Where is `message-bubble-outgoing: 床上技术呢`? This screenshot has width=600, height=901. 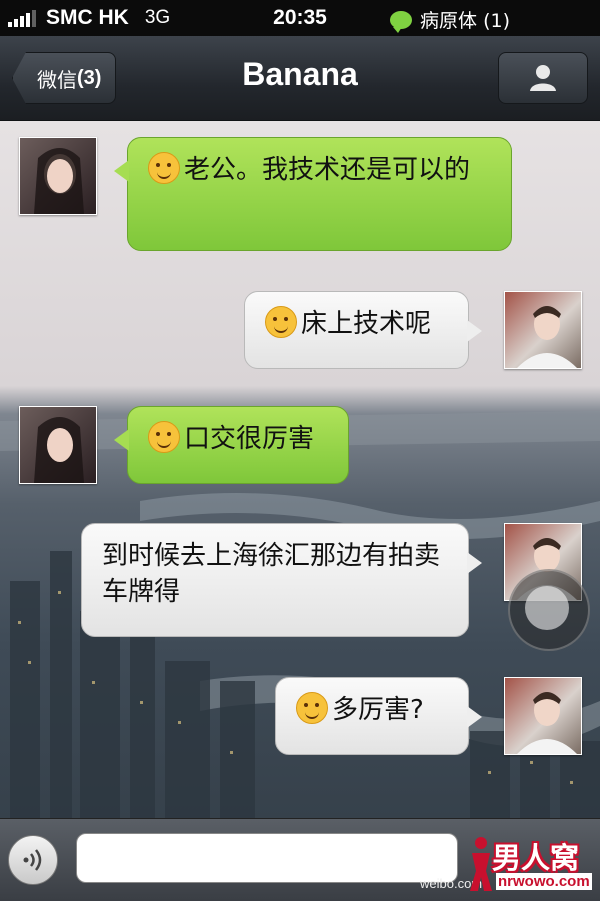
message-bubble-outgoing: 床上技术呢 is located at coordinates (363, 330).